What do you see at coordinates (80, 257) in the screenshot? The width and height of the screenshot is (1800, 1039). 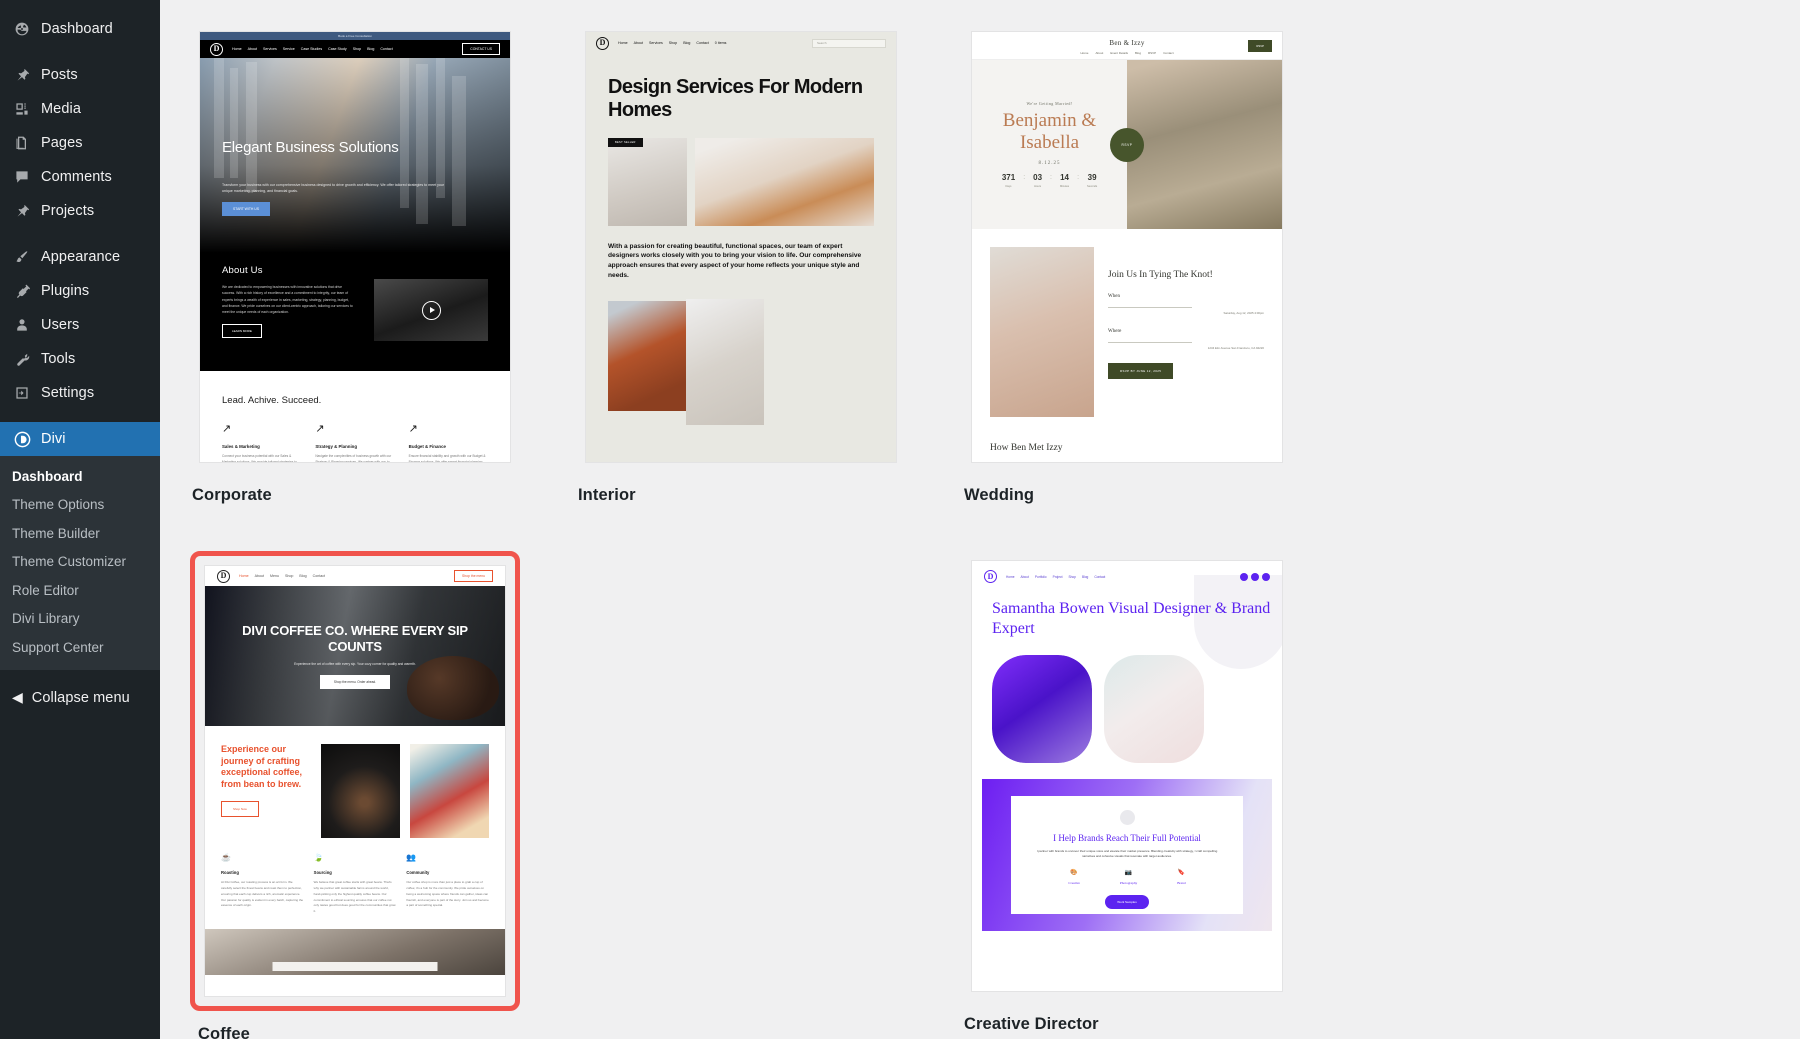 I see `sidebar-item-appearance: Appearance` at bounding box center [80, 257].